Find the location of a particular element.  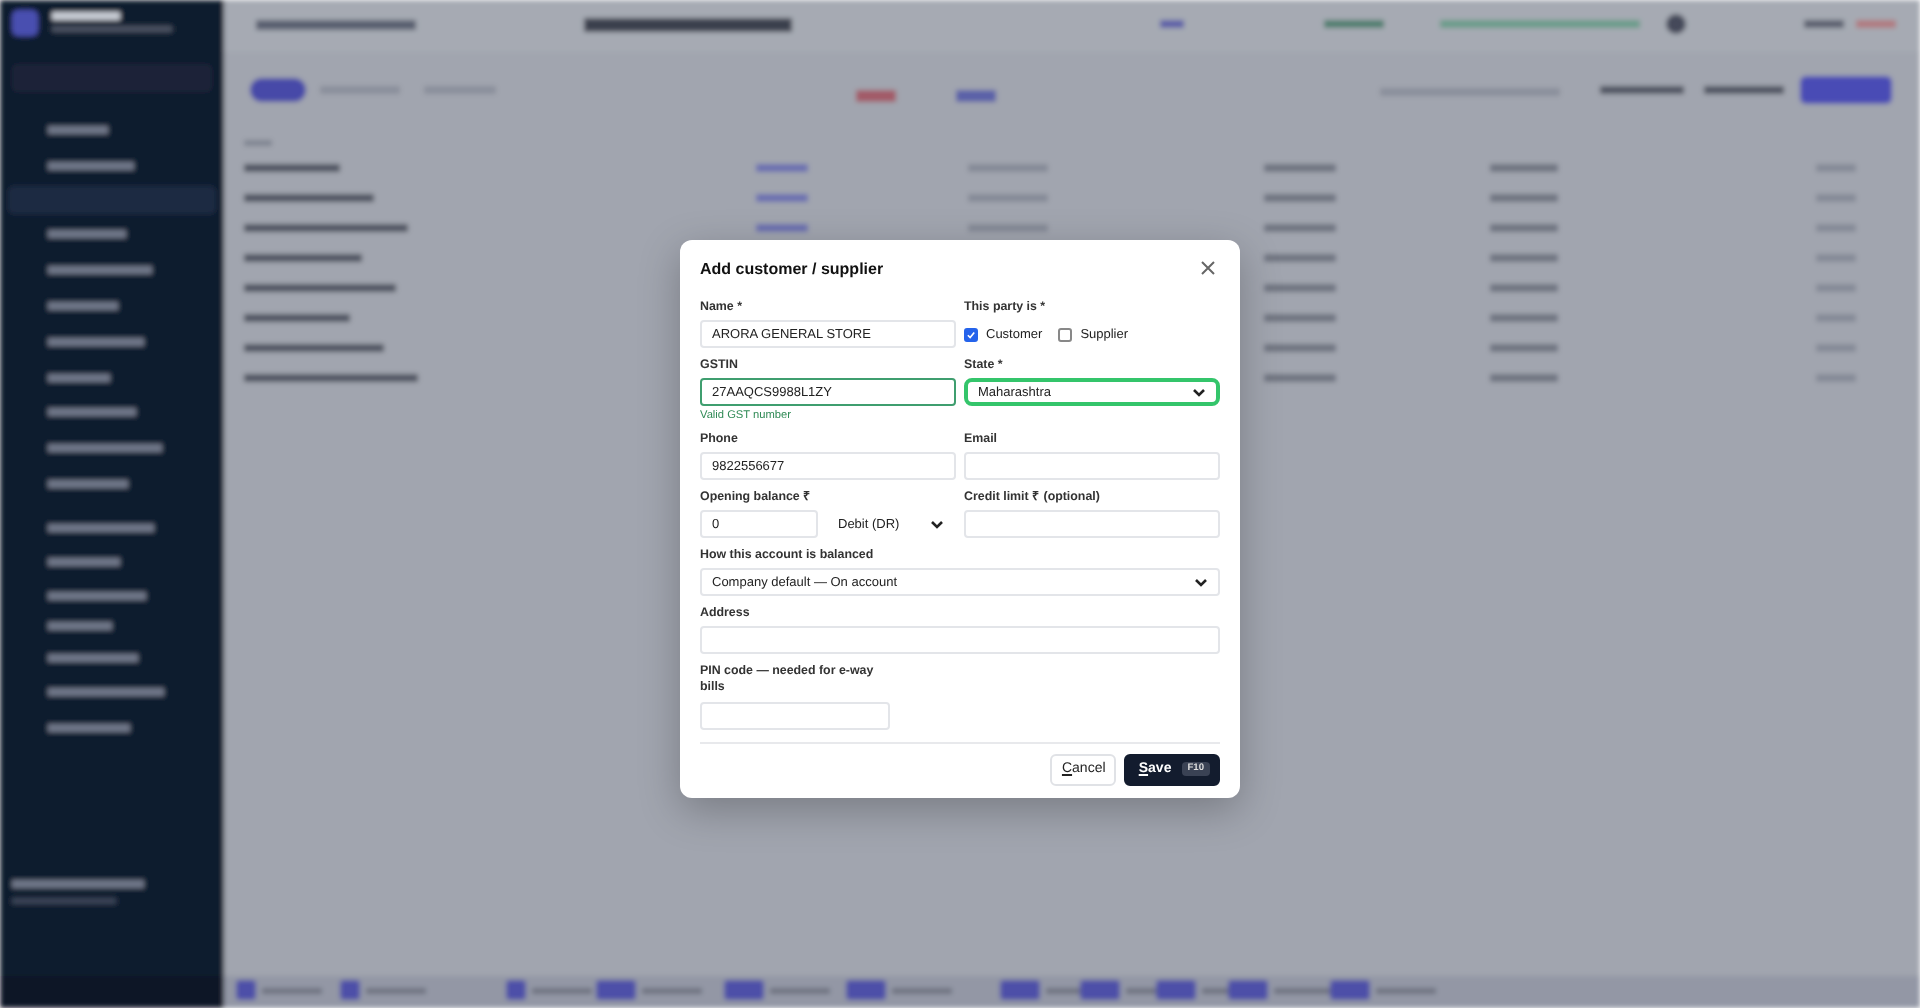

dialog-title: Add customer / supplier is located at coordinates (792, 268).